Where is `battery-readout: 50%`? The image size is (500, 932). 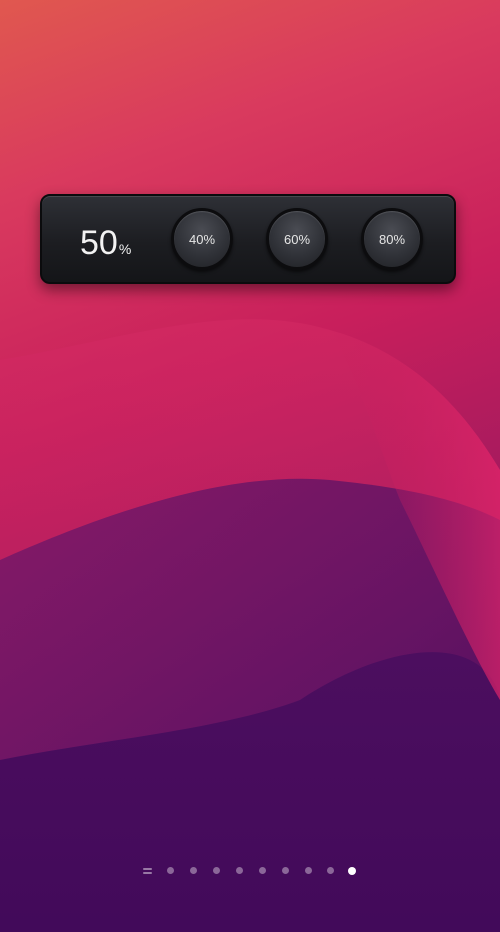
battery-readout: 50% is located at coordinates (105, 243).